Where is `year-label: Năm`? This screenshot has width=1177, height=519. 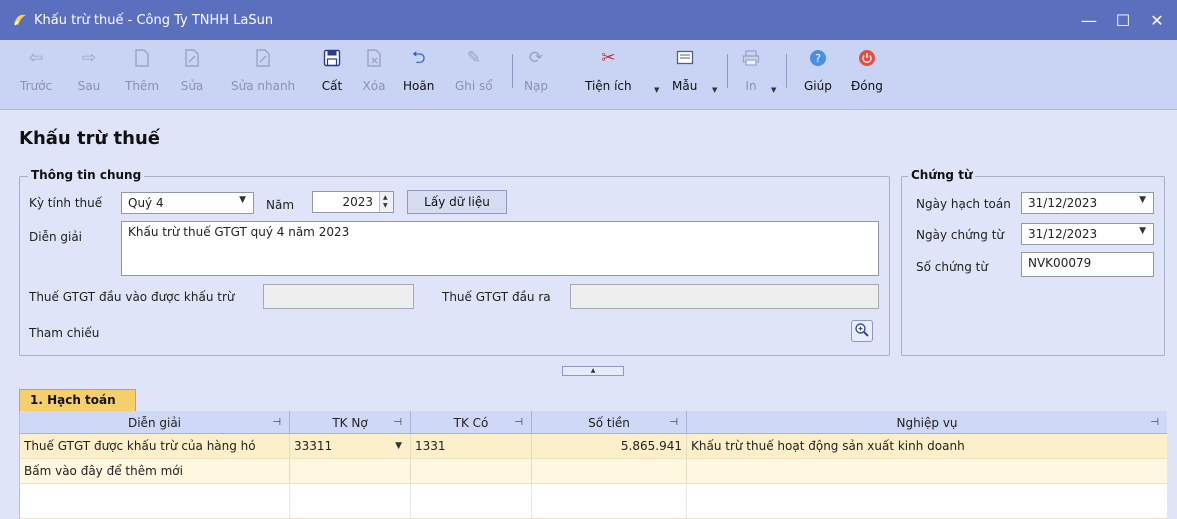
year-label: Năm is located at coordinates (280, 205).